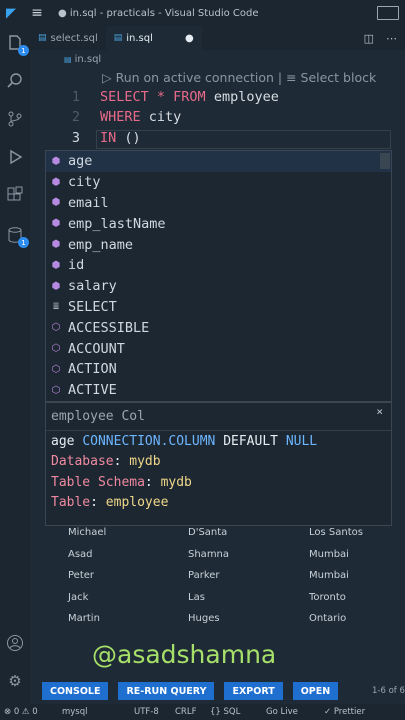 Image resolution: width=405 pixels, height=720 pixels. What do you see at coordinates (96, 348) in the screenshot?
I see `suggestion-label: ACCOUNT` at bounding box center [96, 348].